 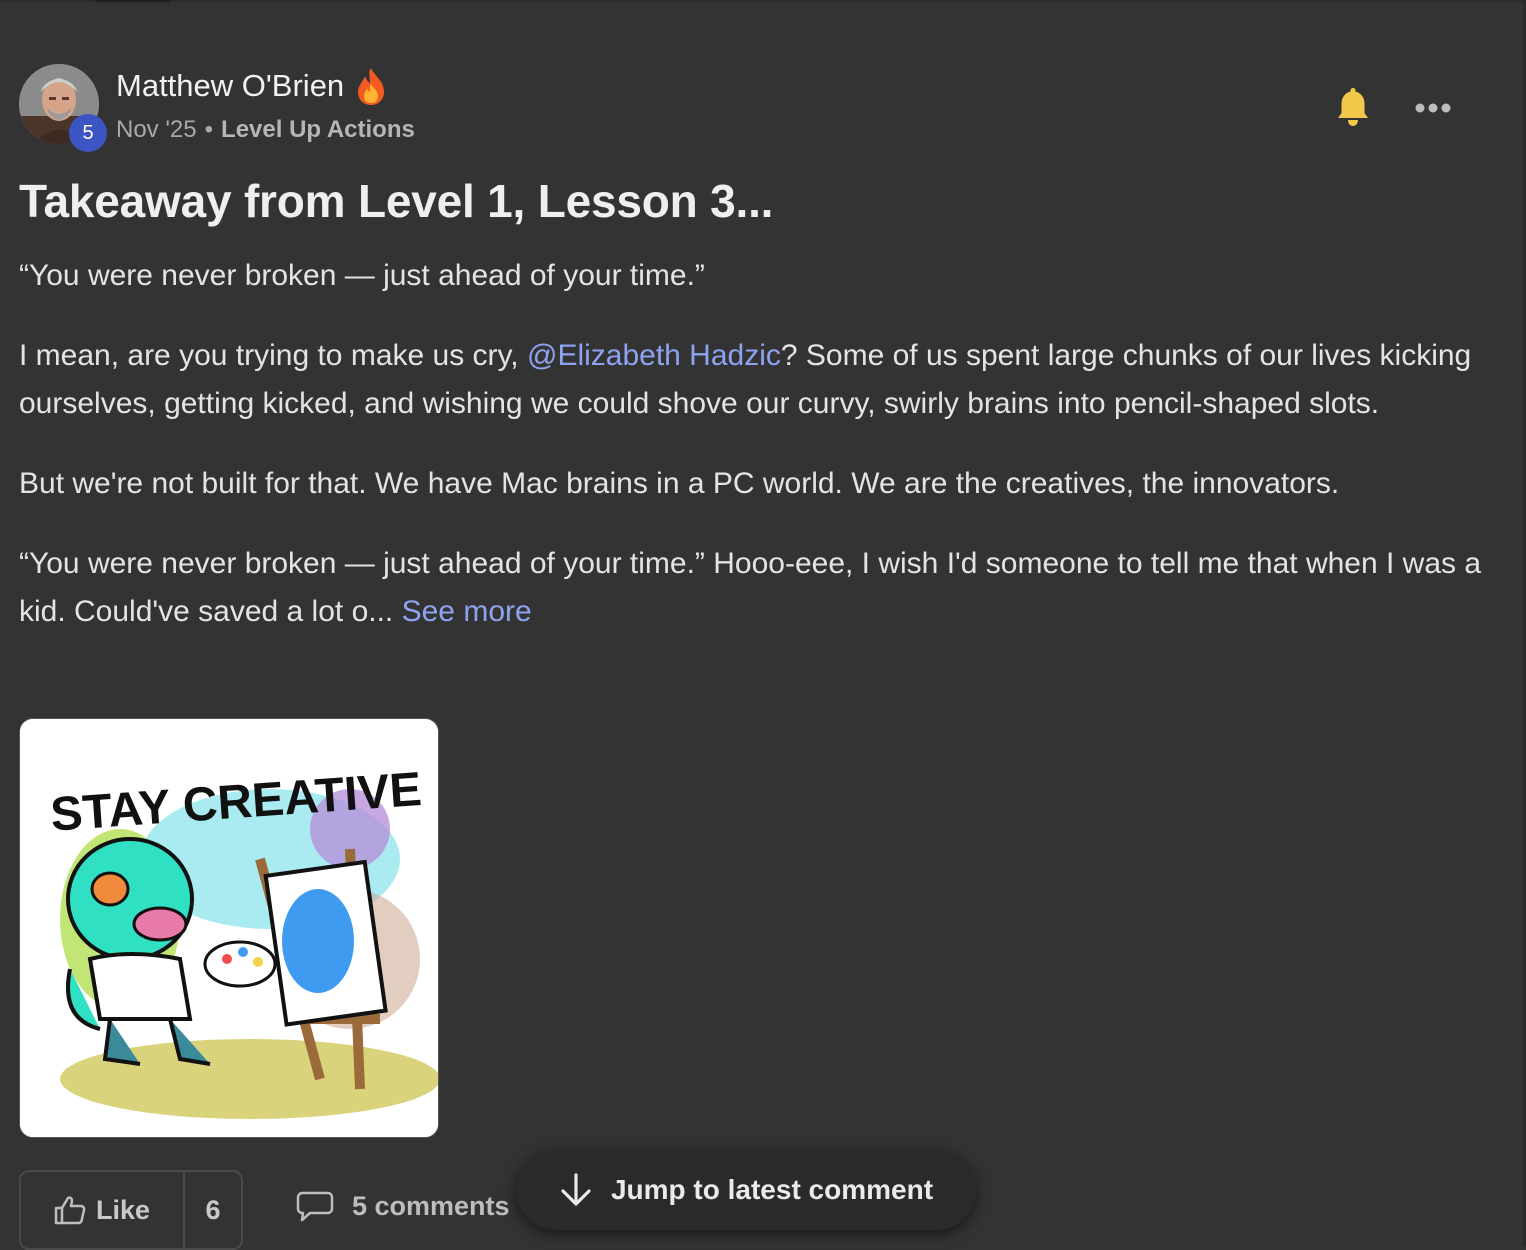 I want to click on bell-icon, so click(x=1353, y=107).